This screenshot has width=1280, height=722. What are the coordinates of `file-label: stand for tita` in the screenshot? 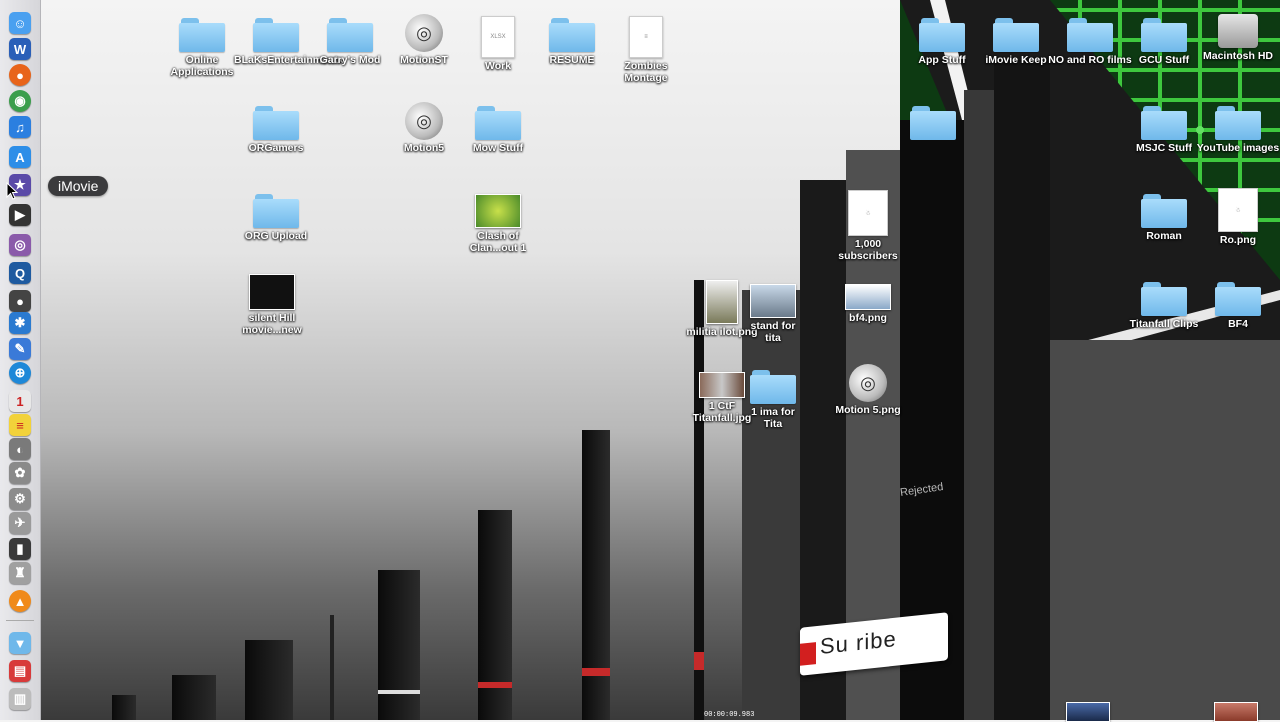 It's located at (773, 332).